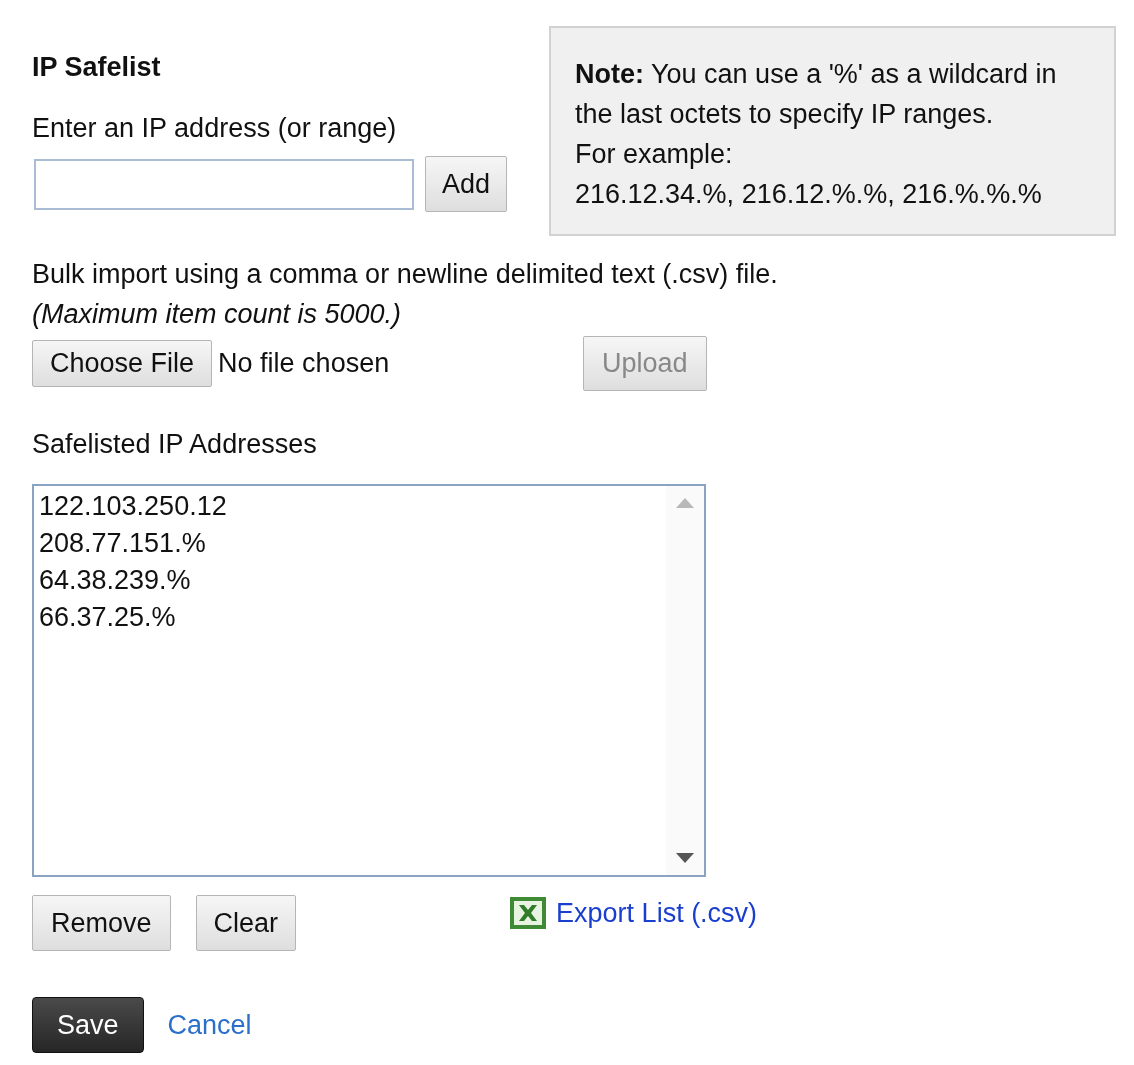  I want to click on choose-file-button: Choose File, so click(122, 363).